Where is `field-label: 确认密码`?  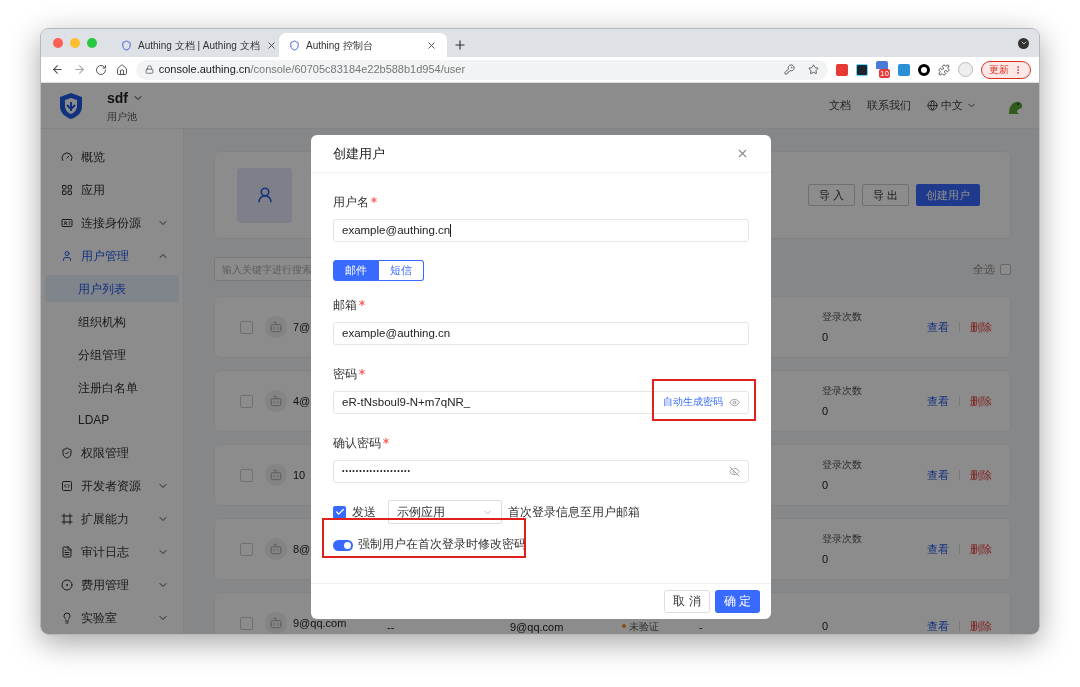
field-label: 确认密码 is located at coordinates (357, 443).